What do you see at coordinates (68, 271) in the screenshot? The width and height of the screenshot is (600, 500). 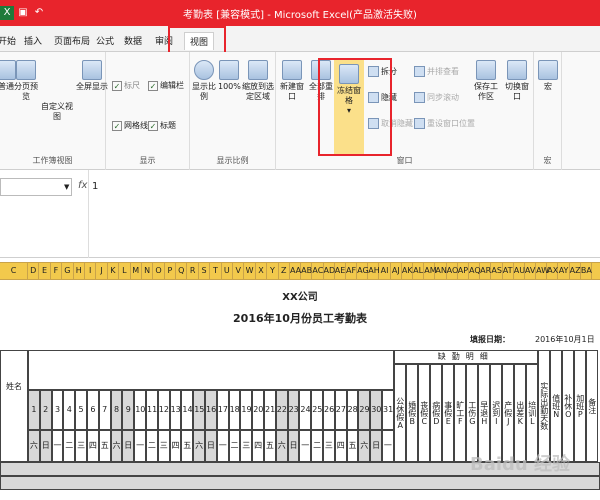 I see `column-header-g: G` at bounding box center [68, 271].